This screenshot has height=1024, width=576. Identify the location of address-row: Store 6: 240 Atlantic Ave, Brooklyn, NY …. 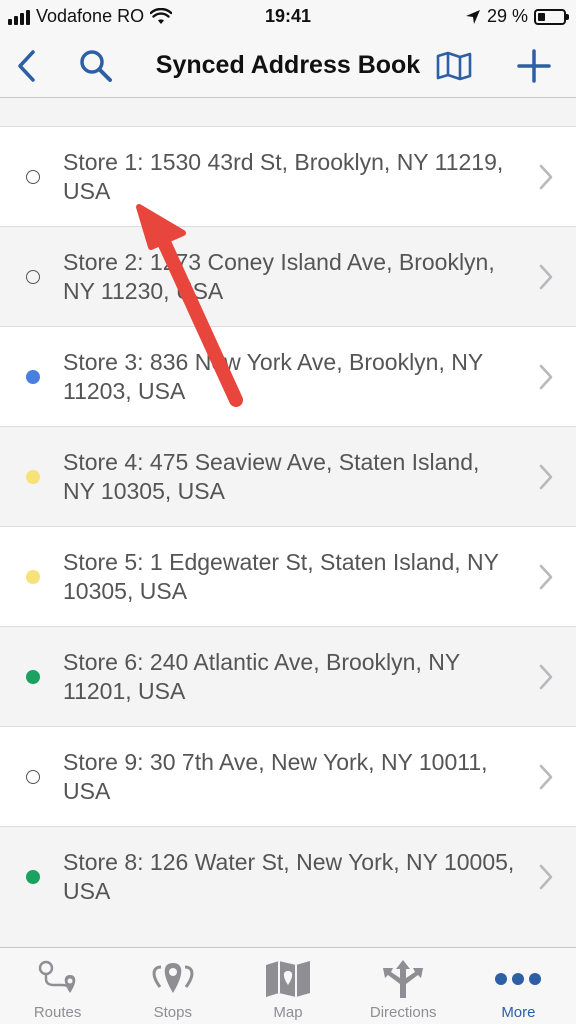
(288, 676).